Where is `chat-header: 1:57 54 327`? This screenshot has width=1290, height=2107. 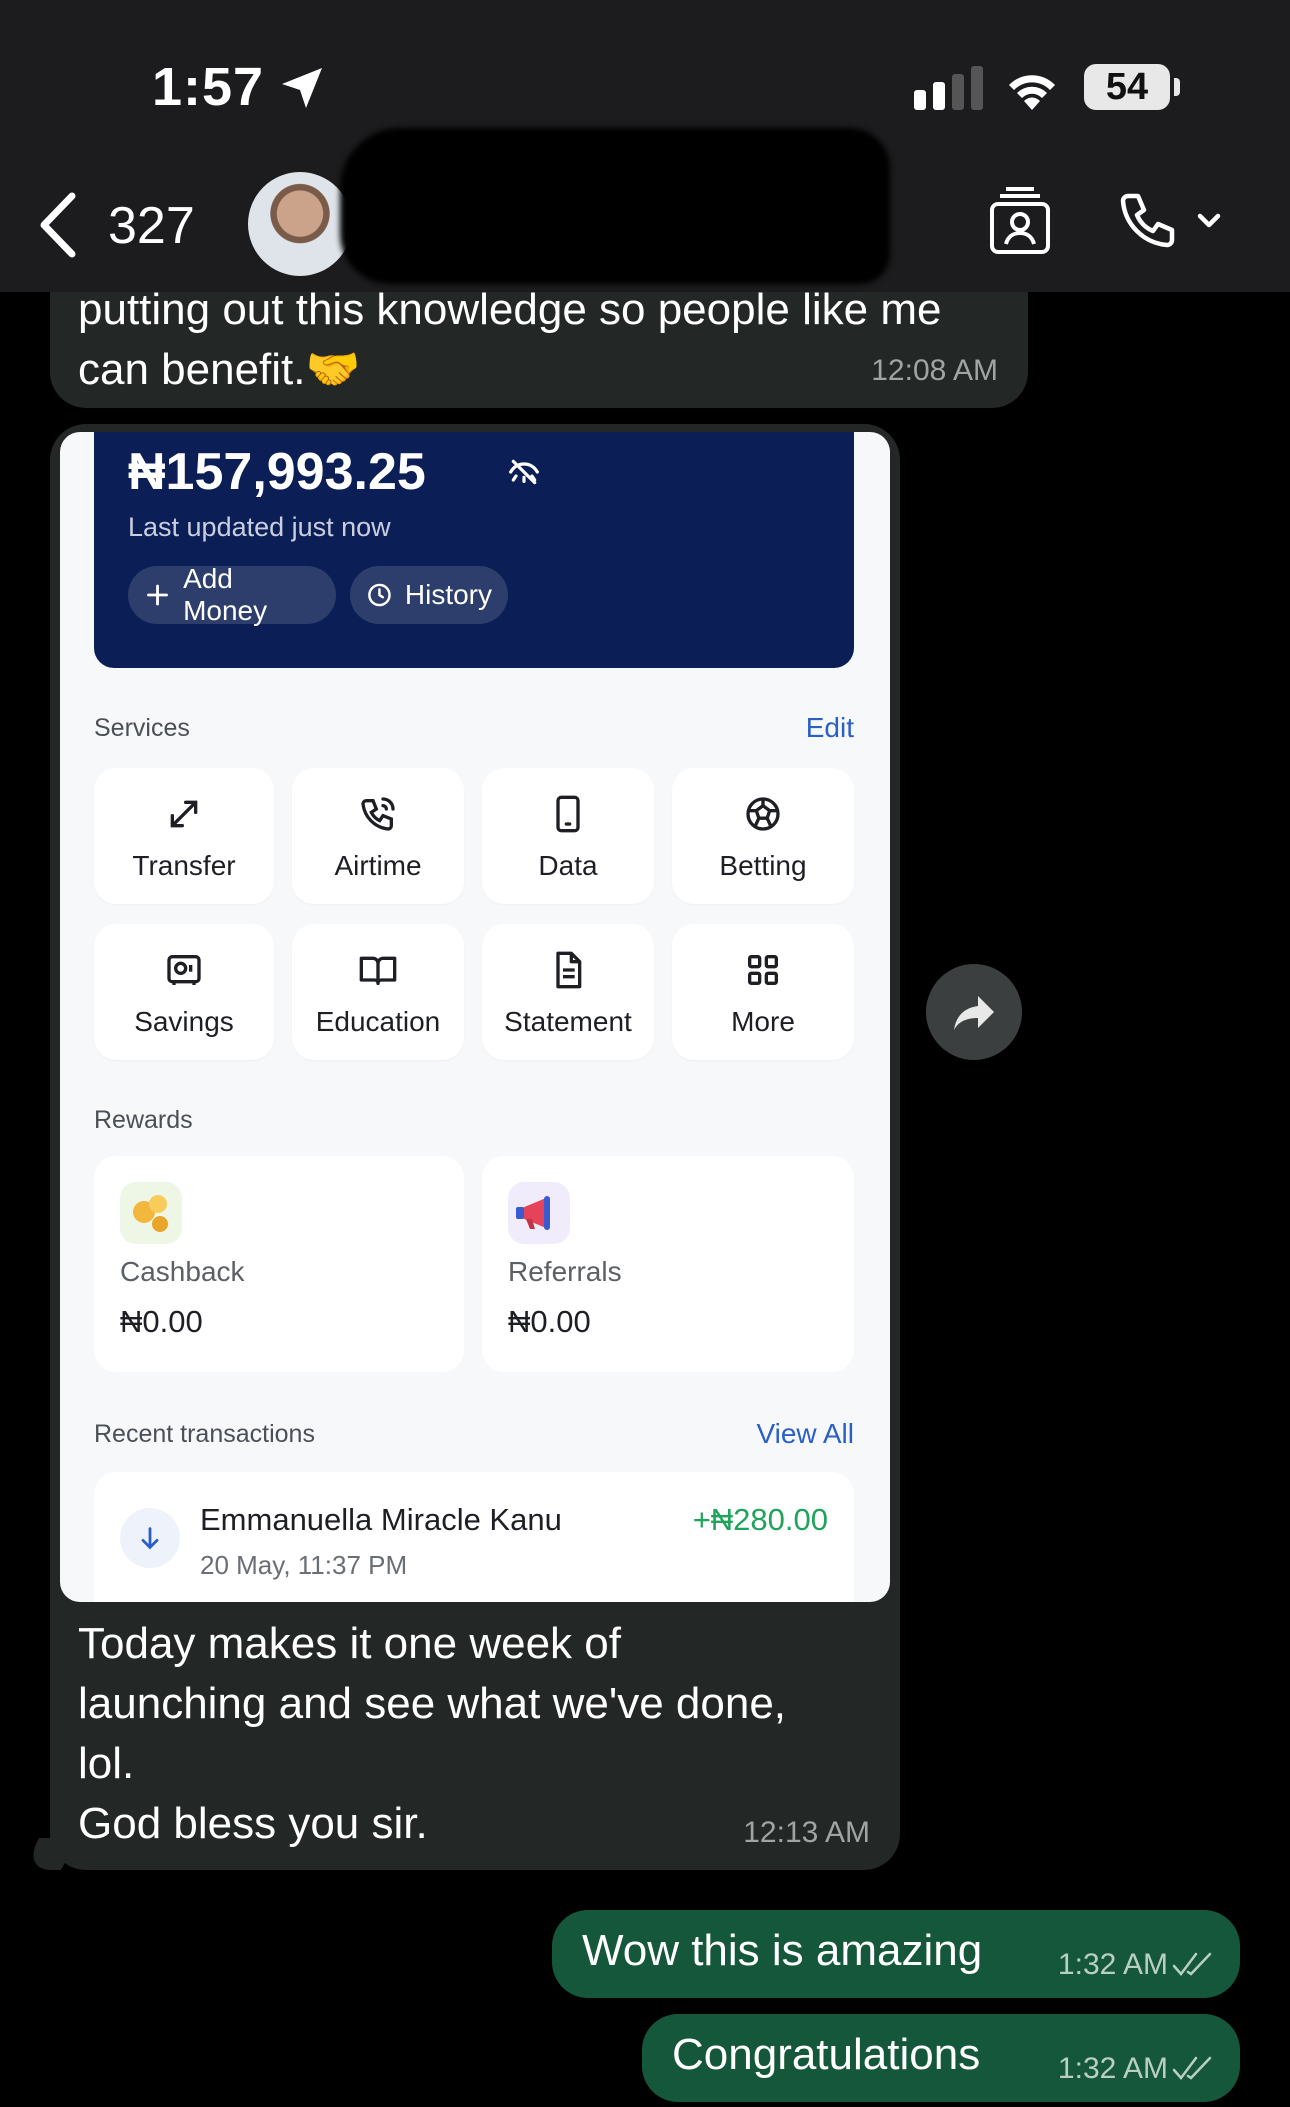
chat-header: 1:57 54 327 is located at coordinates (645, 146).